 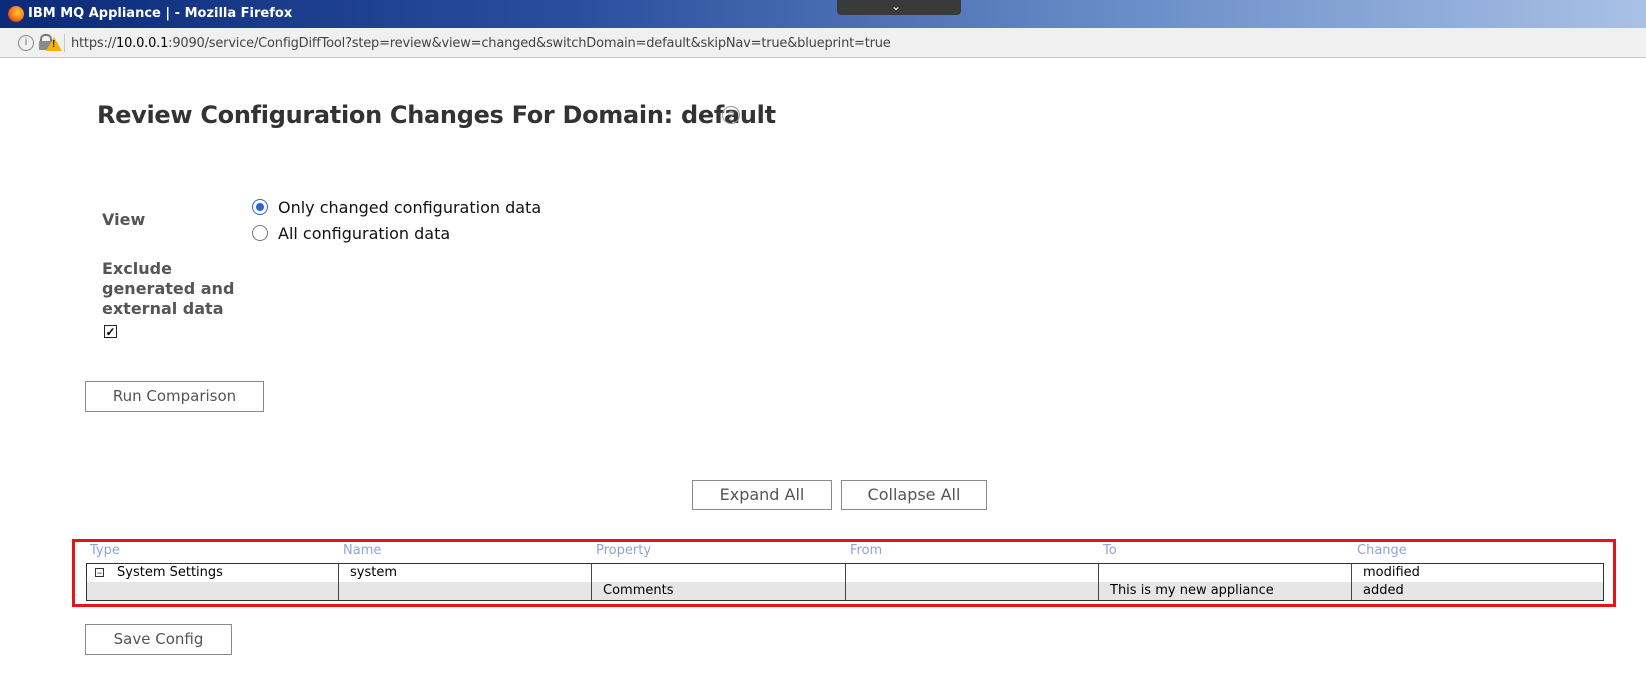 What do you see at coordinates (1110, 550) in the screenshot?
I see `column-header-to: To` at bounding box center [1110, 550].